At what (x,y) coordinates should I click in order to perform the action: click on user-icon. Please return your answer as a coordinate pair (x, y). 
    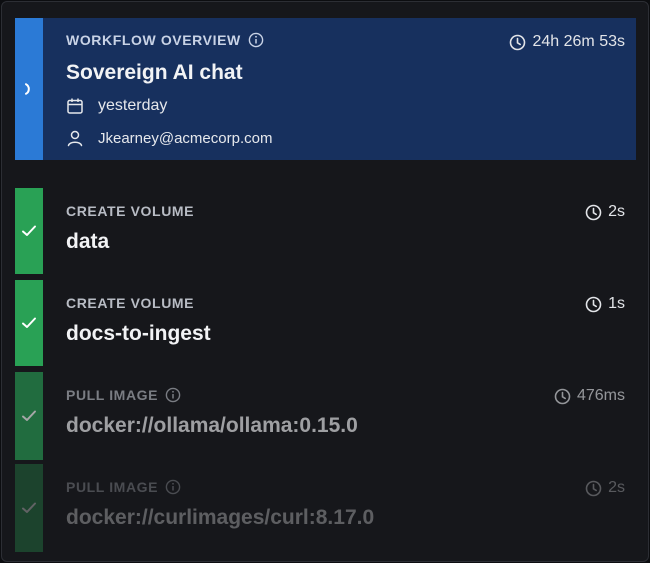
    Looking at the image, I should click on (75, 138).